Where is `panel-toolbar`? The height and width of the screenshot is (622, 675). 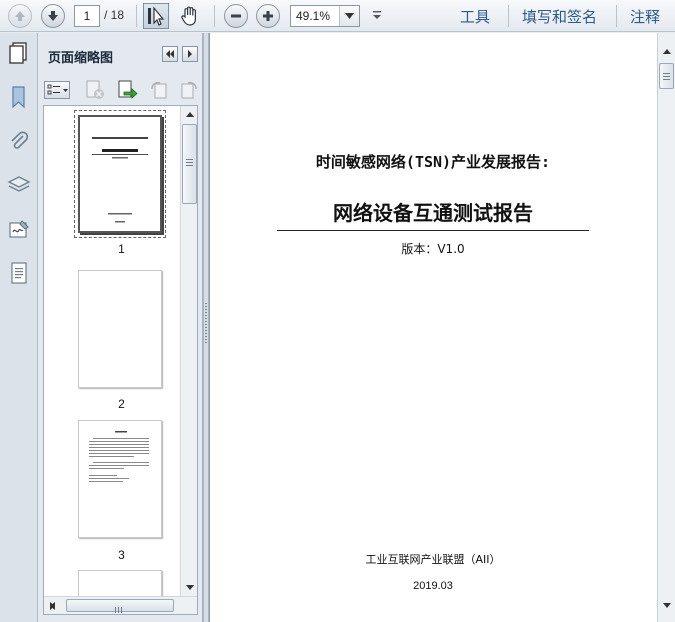 panel-toolbar is located at coordinates (120, 90).